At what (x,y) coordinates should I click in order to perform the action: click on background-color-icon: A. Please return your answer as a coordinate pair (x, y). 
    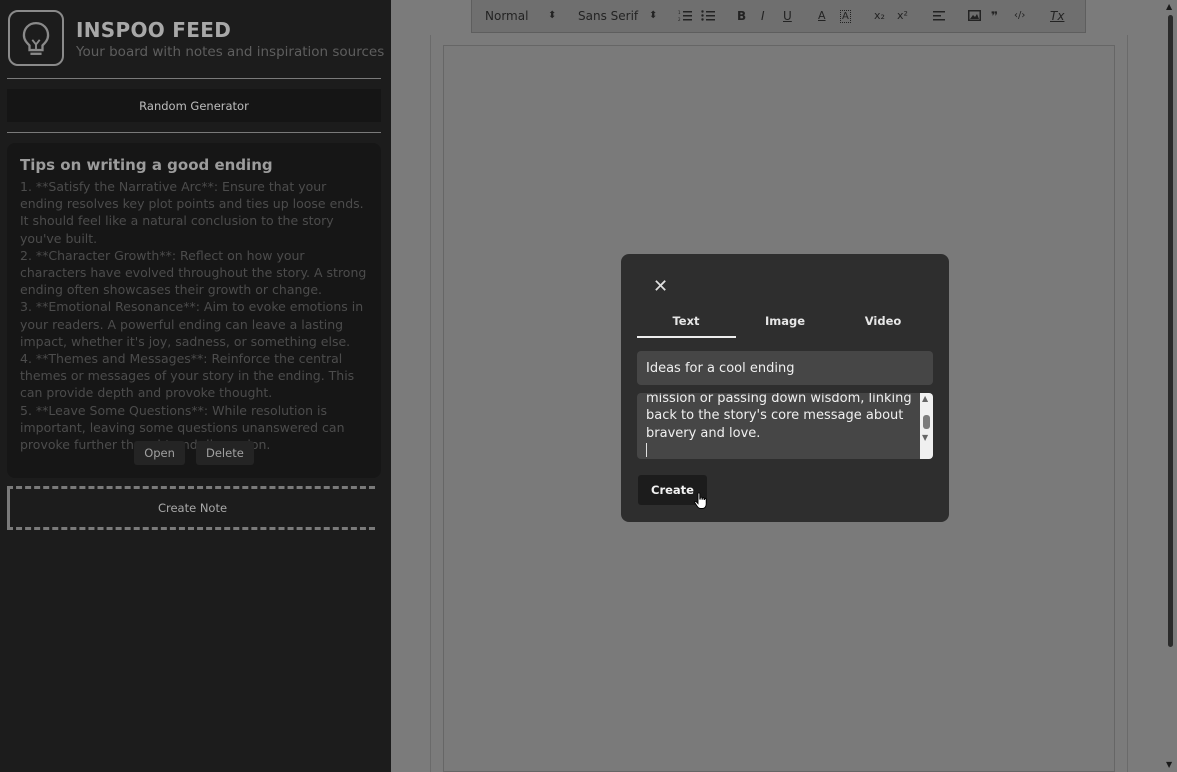
    Looking at the image, I should click on (845, 16).